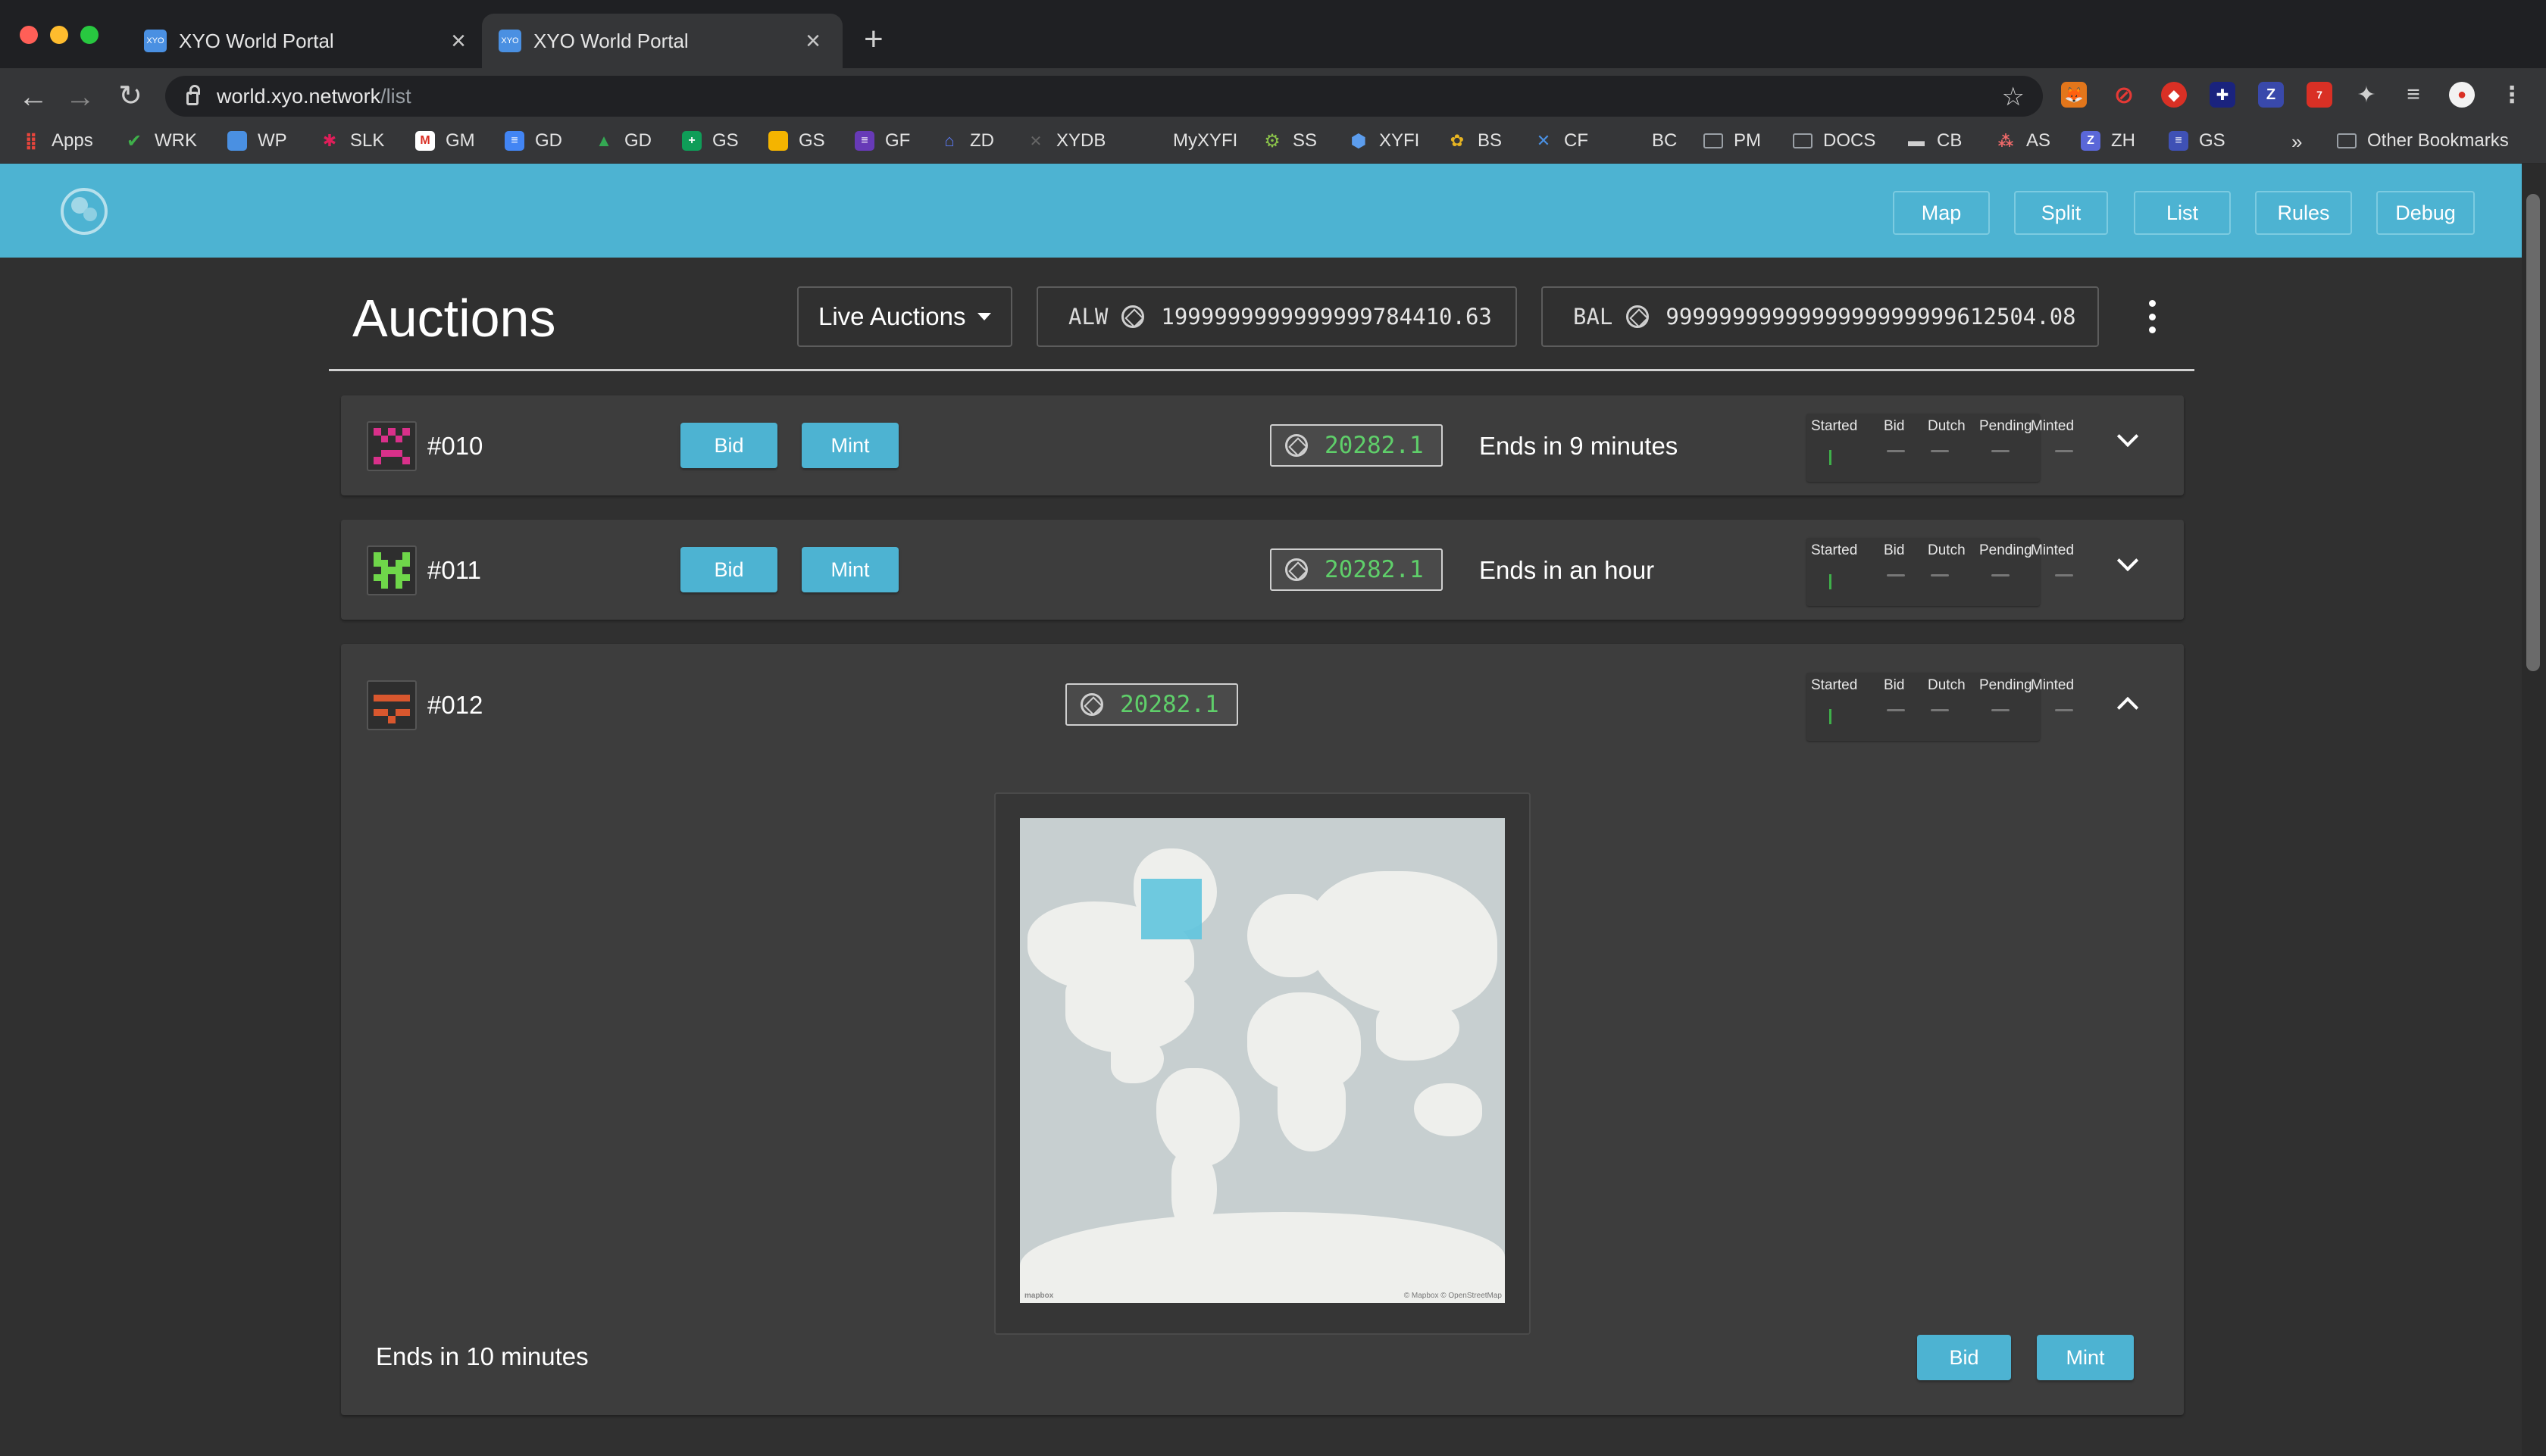  What do you see at coordinates (2061, 213) in the screenshot?
I see `nav-split-button: Split` at bounding box center [2061, 213].